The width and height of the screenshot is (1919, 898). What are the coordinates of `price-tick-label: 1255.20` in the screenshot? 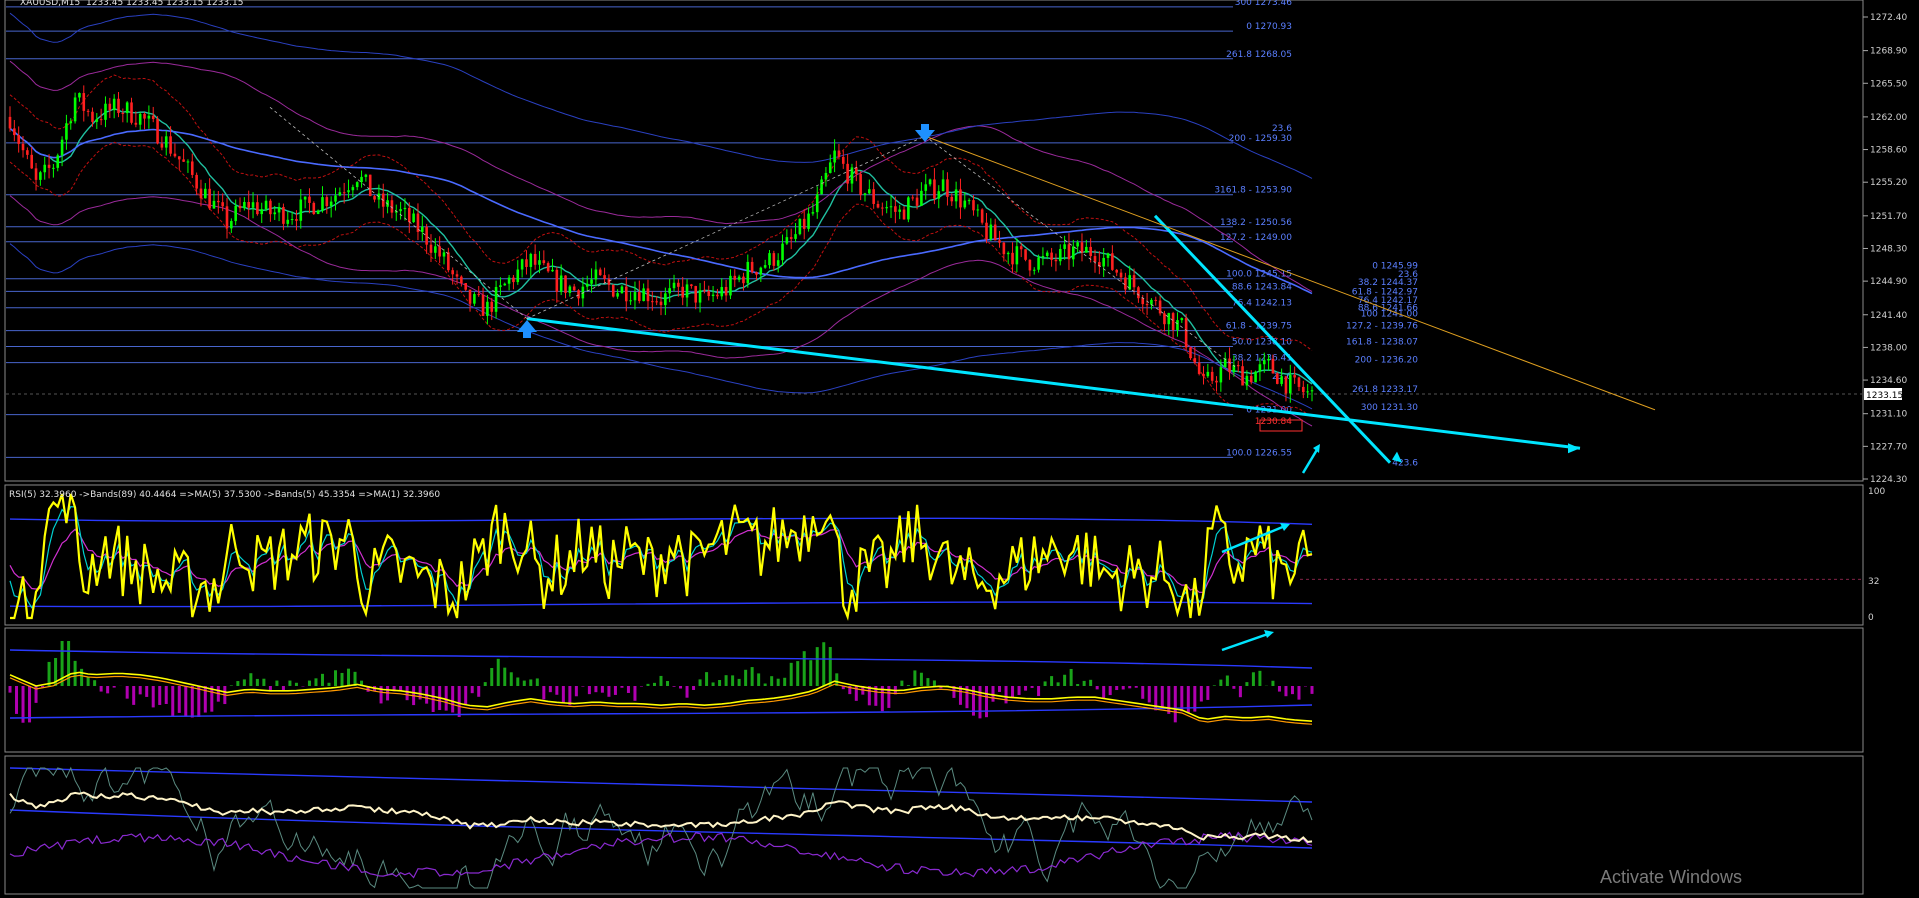 It's located at (1888, 183).